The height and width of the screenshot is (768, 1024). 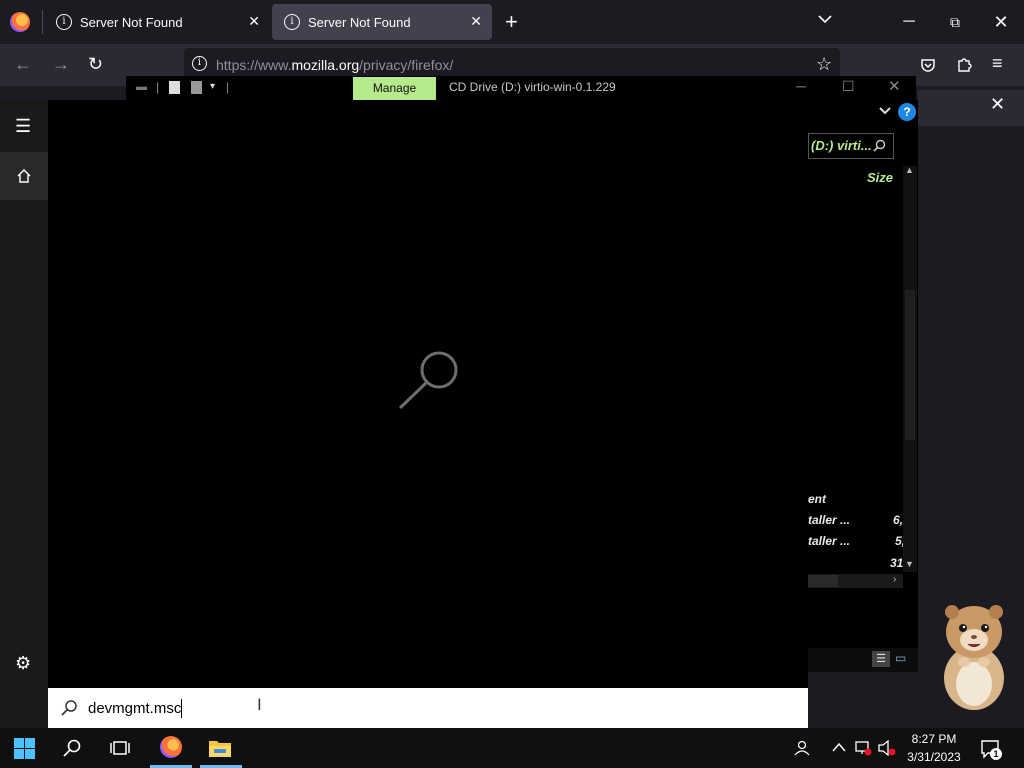 I want to click on expand-menu-icon: ☰, so click(x=23, y=126).